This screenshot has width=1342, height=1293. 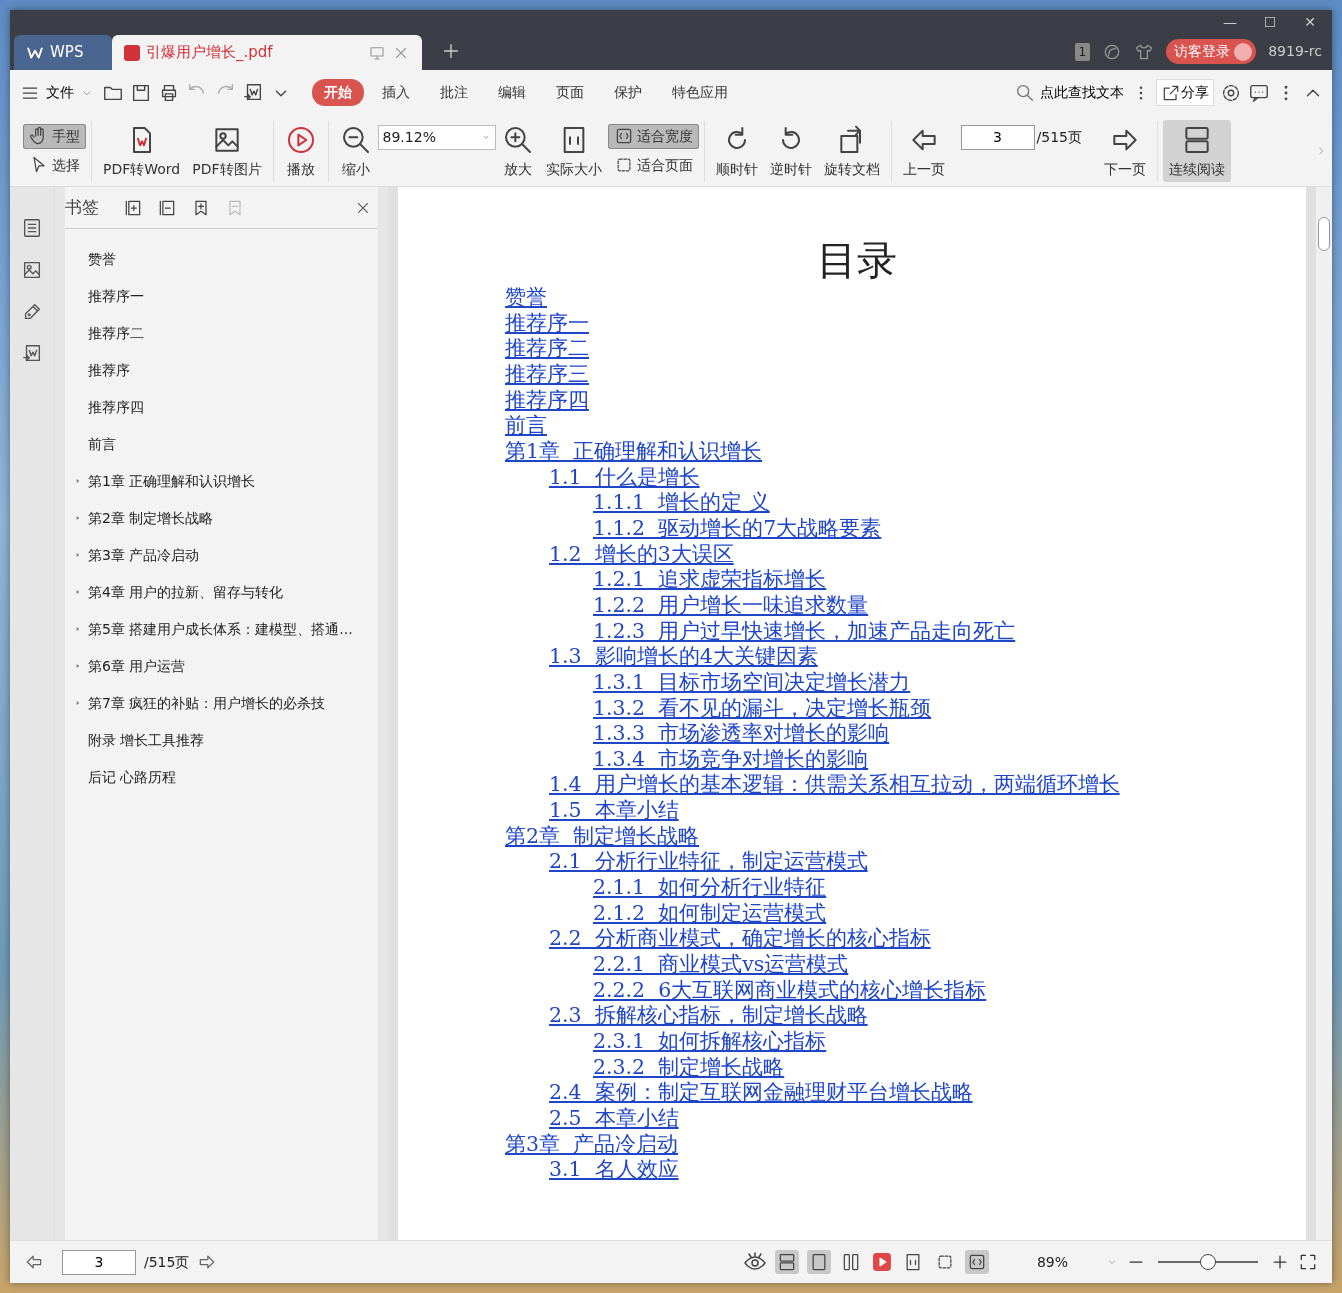 What do you see at coordinates (221, 259) in the screenshot?
I see `bookmark-item: 赞誉` at bounding box center [221, 259].